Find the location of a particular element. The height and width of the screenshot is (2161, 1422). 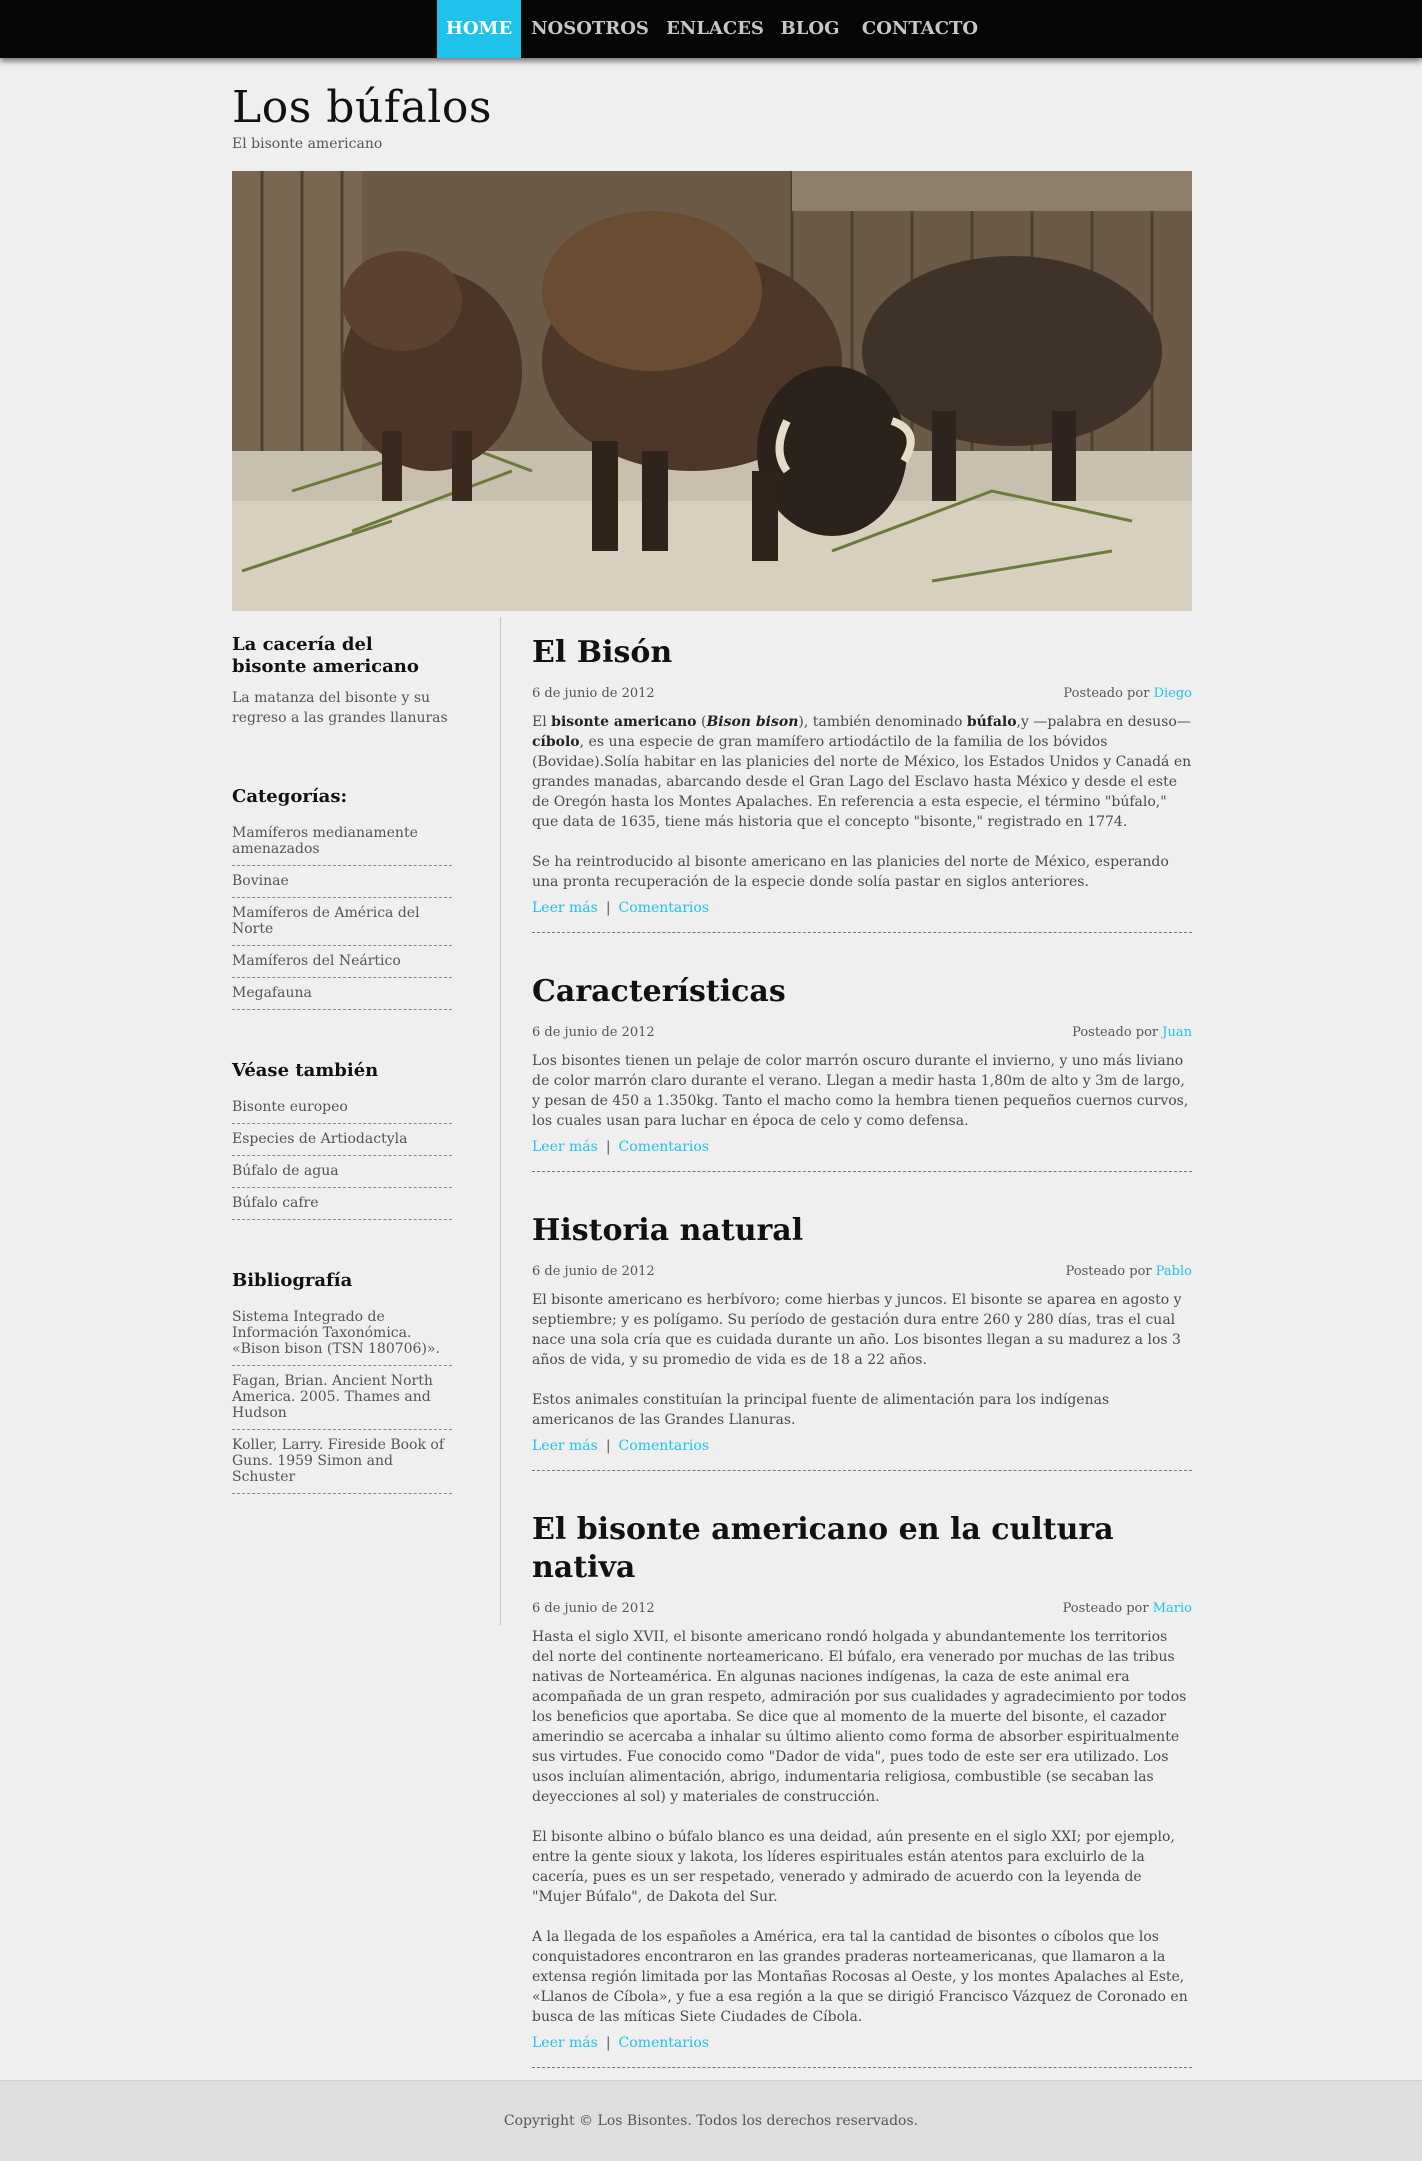

nav-contacto: CONTACTO is located at coordinates (920, 29).